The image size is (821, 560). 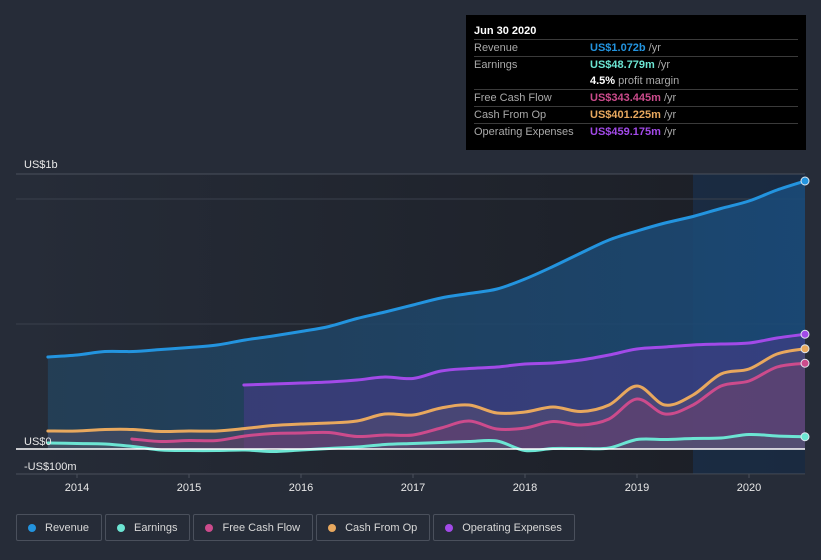 I want to click on x-tick-label: 2016, so click(x=301, y=488).